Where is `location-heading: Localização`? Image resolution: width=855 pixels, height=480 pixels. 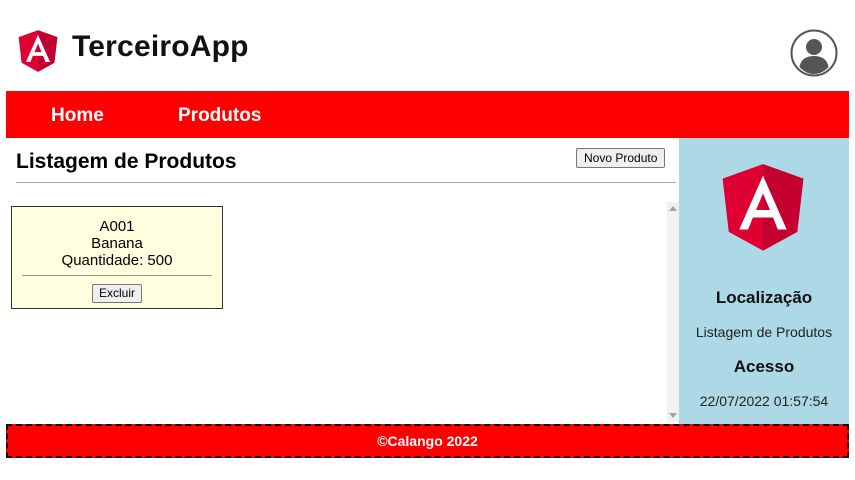
location-heading: Localização is located at coordinates (764, 297).